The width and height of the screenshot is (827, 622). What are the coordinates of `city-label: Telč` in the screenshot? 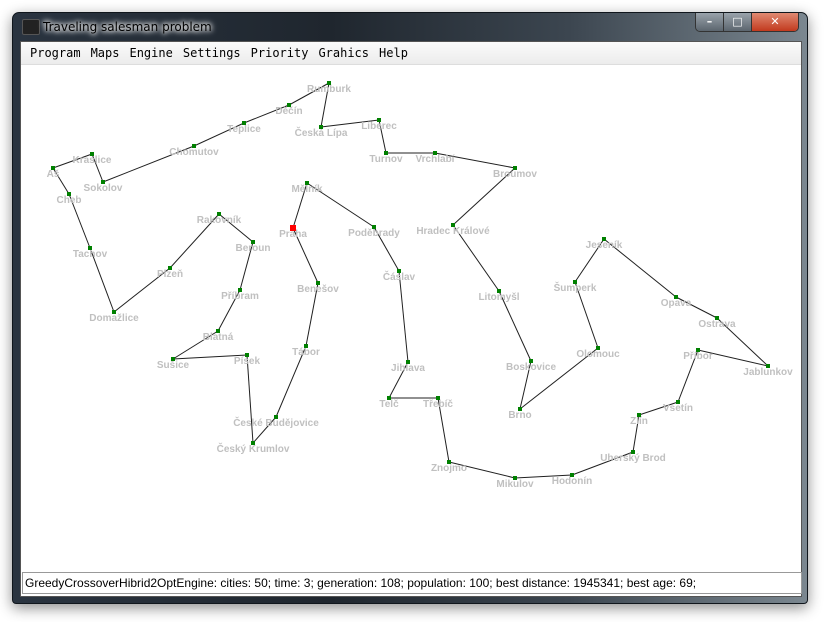 It's located at (389, 404).